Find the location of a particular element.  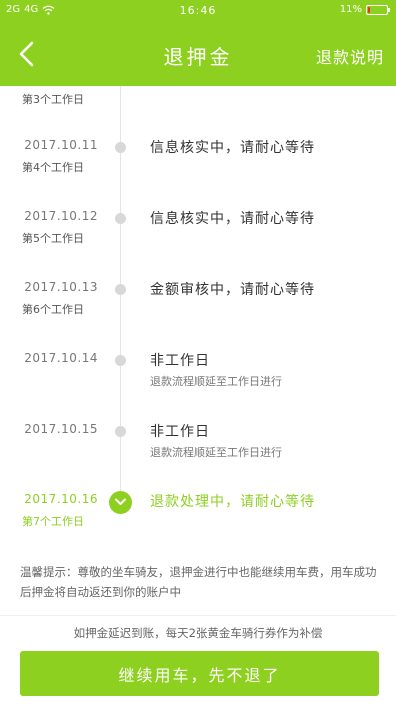

timeline-date: 2017.10.12 is located at coordinates (61, 216).